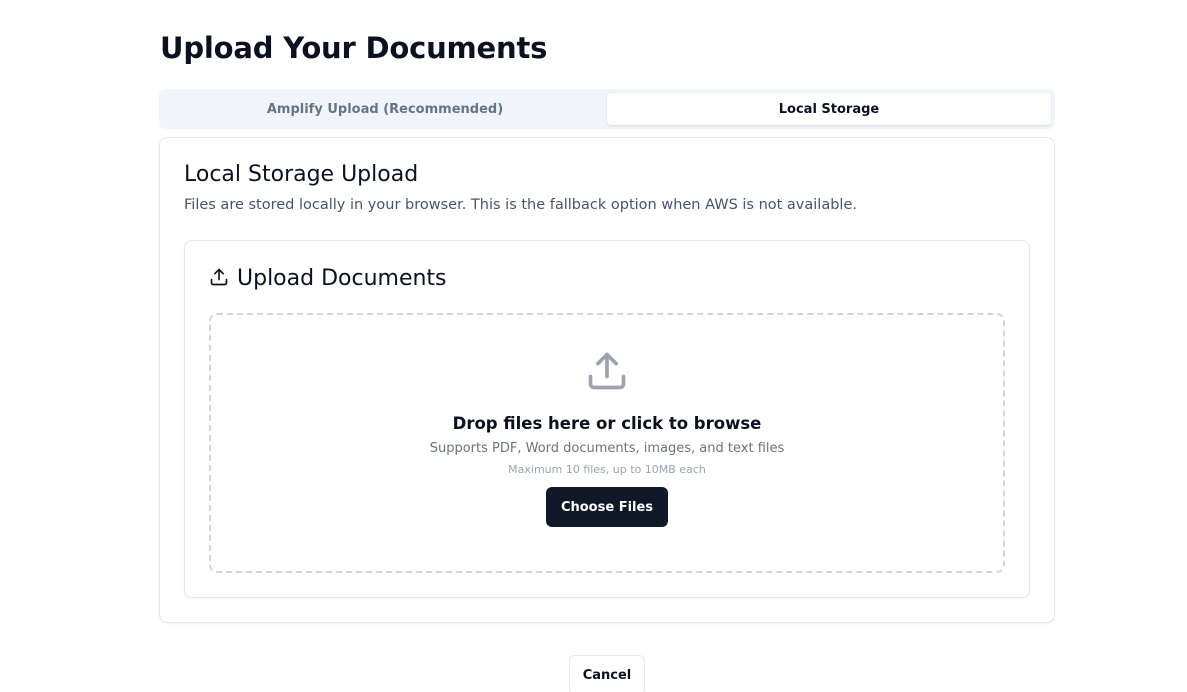 Image resolution: width=1187 pixels, height=692 pixels. I want to click on upload-card-header: Upload Documents, so click(328, 279).